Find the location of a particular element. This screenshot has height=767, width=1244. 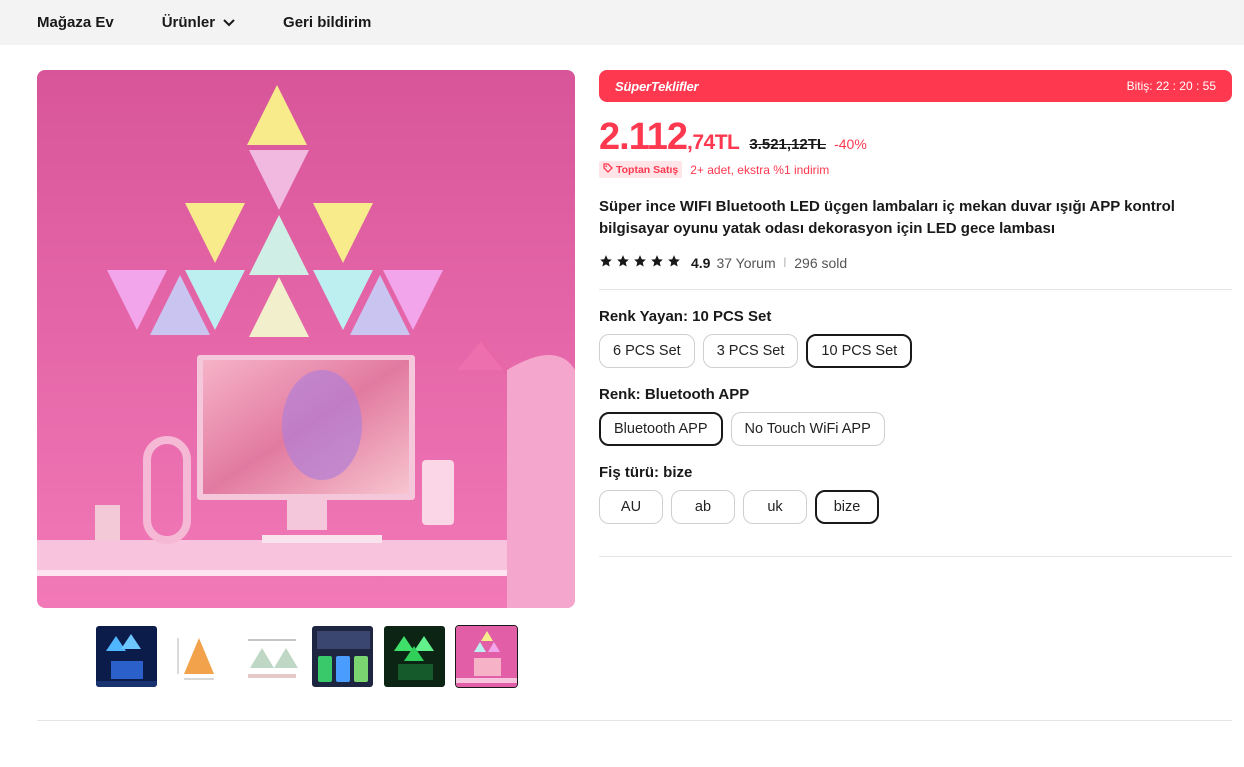

top-nav: Mağaza Ev Ürünler Geri bildirim is located at coordinates (622, 22).